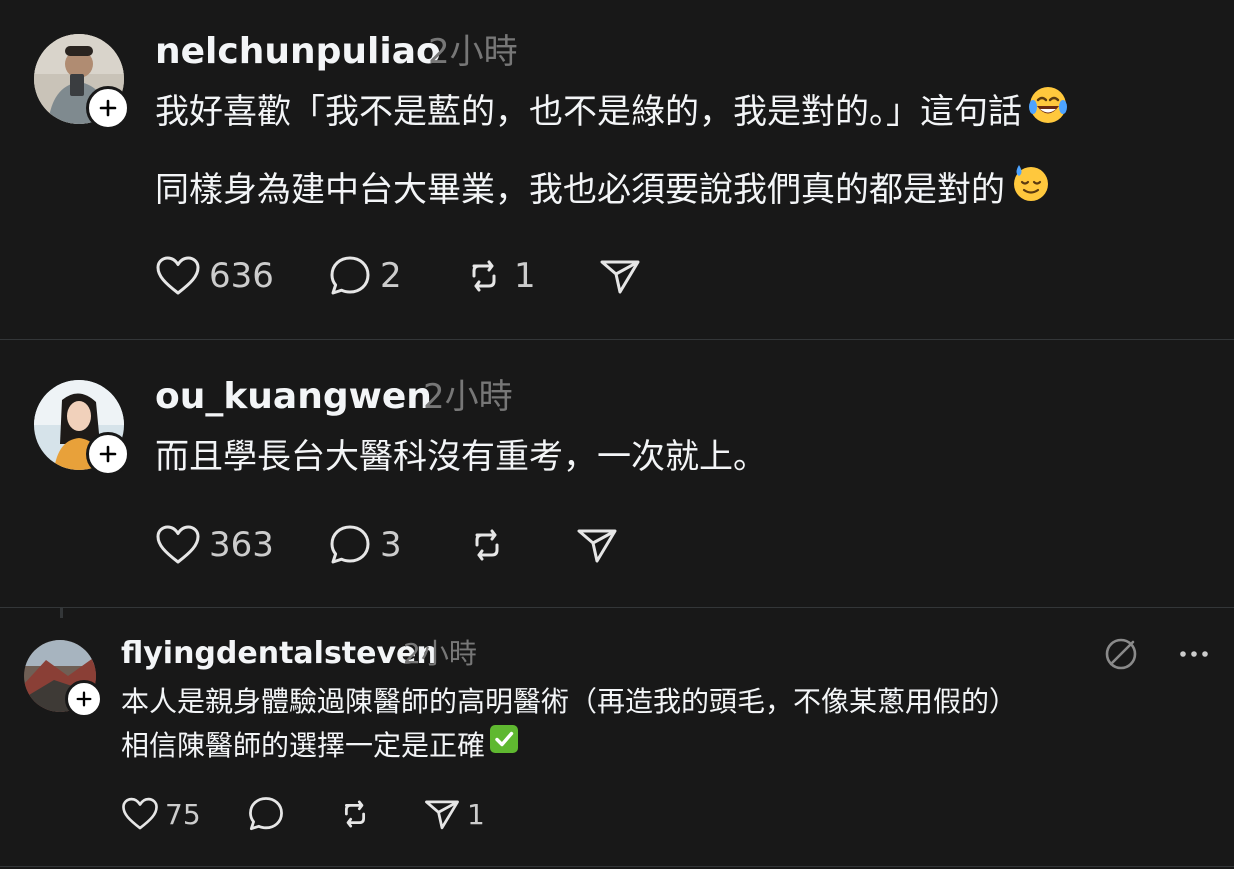 The width and height of the screenshot is (1234, 869). I want to click on like-button: 75, so click(161, 814).